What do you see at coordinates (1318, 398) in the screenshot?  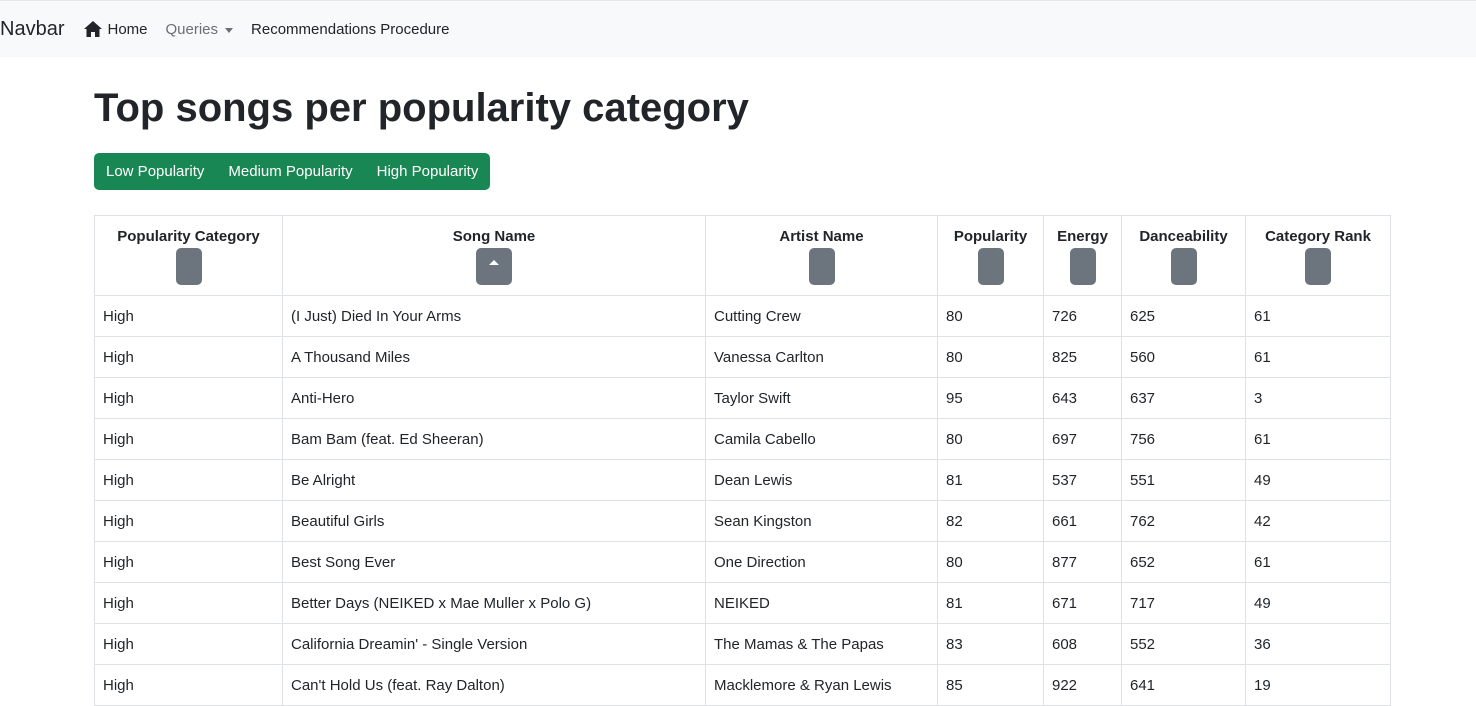 I see `cell-rank: 3` at bounding box center [1318, 398].